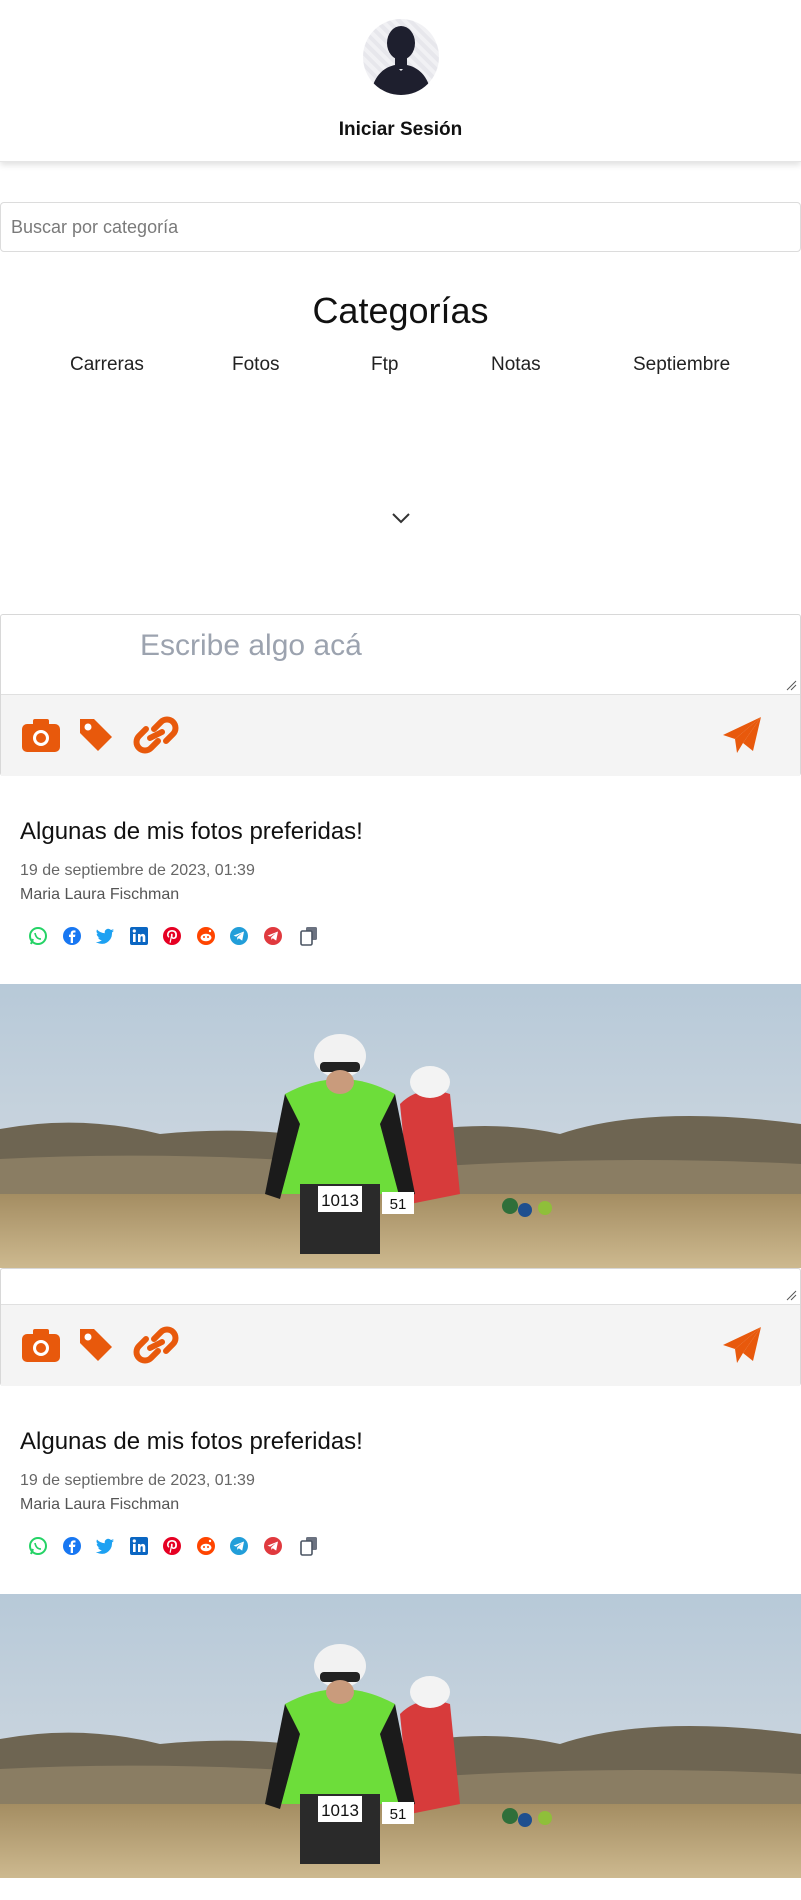  I want to click on category-item-notas: Notas, so click(516, 365).